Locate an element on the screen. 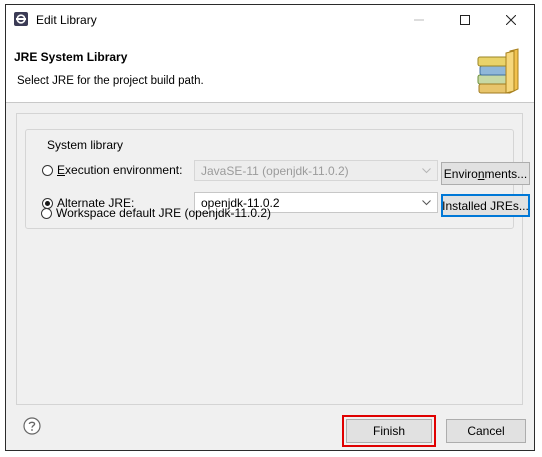 The height and width of the screenshot is (457, 542). radio-label: Execution environment: is located at coordinates (120, 170).